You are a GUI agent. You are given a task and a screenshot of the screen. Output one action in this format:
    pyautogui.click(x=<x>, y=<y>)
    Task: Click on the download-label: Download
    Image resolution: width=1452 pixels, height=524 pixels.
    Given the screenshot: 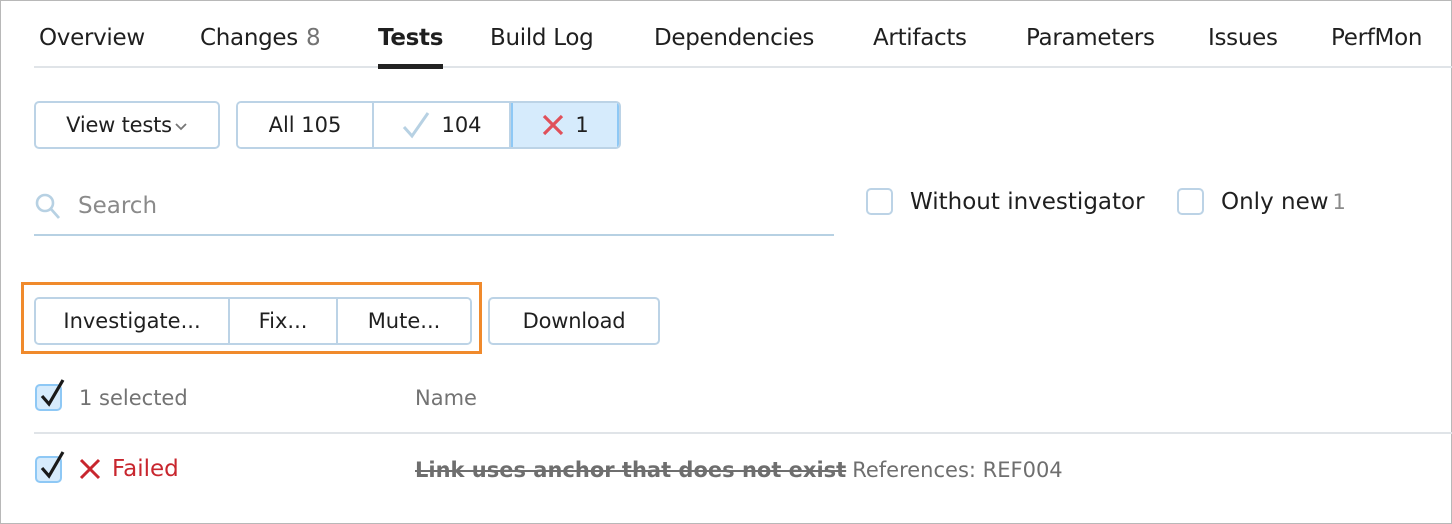 What is the action you would take?
    pyautogui.click(x=574, y=321)
    